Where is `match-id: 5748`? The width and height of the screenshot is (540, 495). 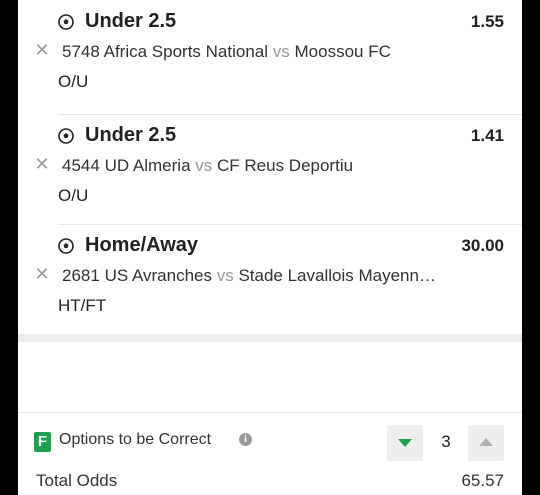 match-id: 5748 is located at coordinates (81, 51).